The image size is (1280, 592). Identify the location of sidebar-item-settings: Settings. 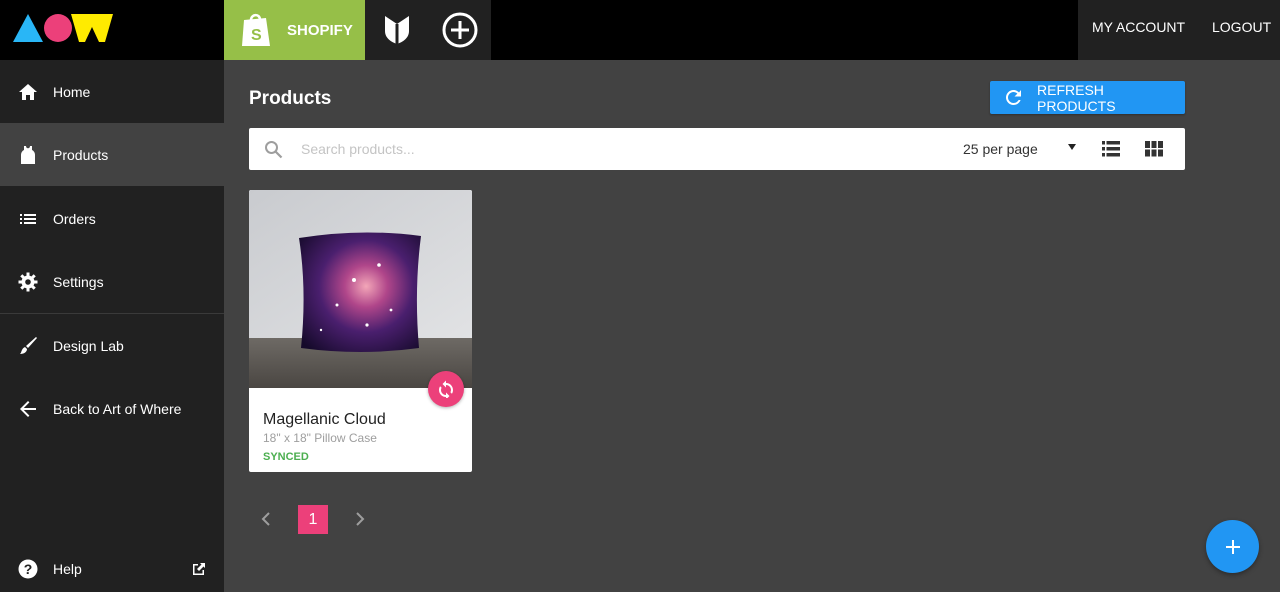
(112, 281).